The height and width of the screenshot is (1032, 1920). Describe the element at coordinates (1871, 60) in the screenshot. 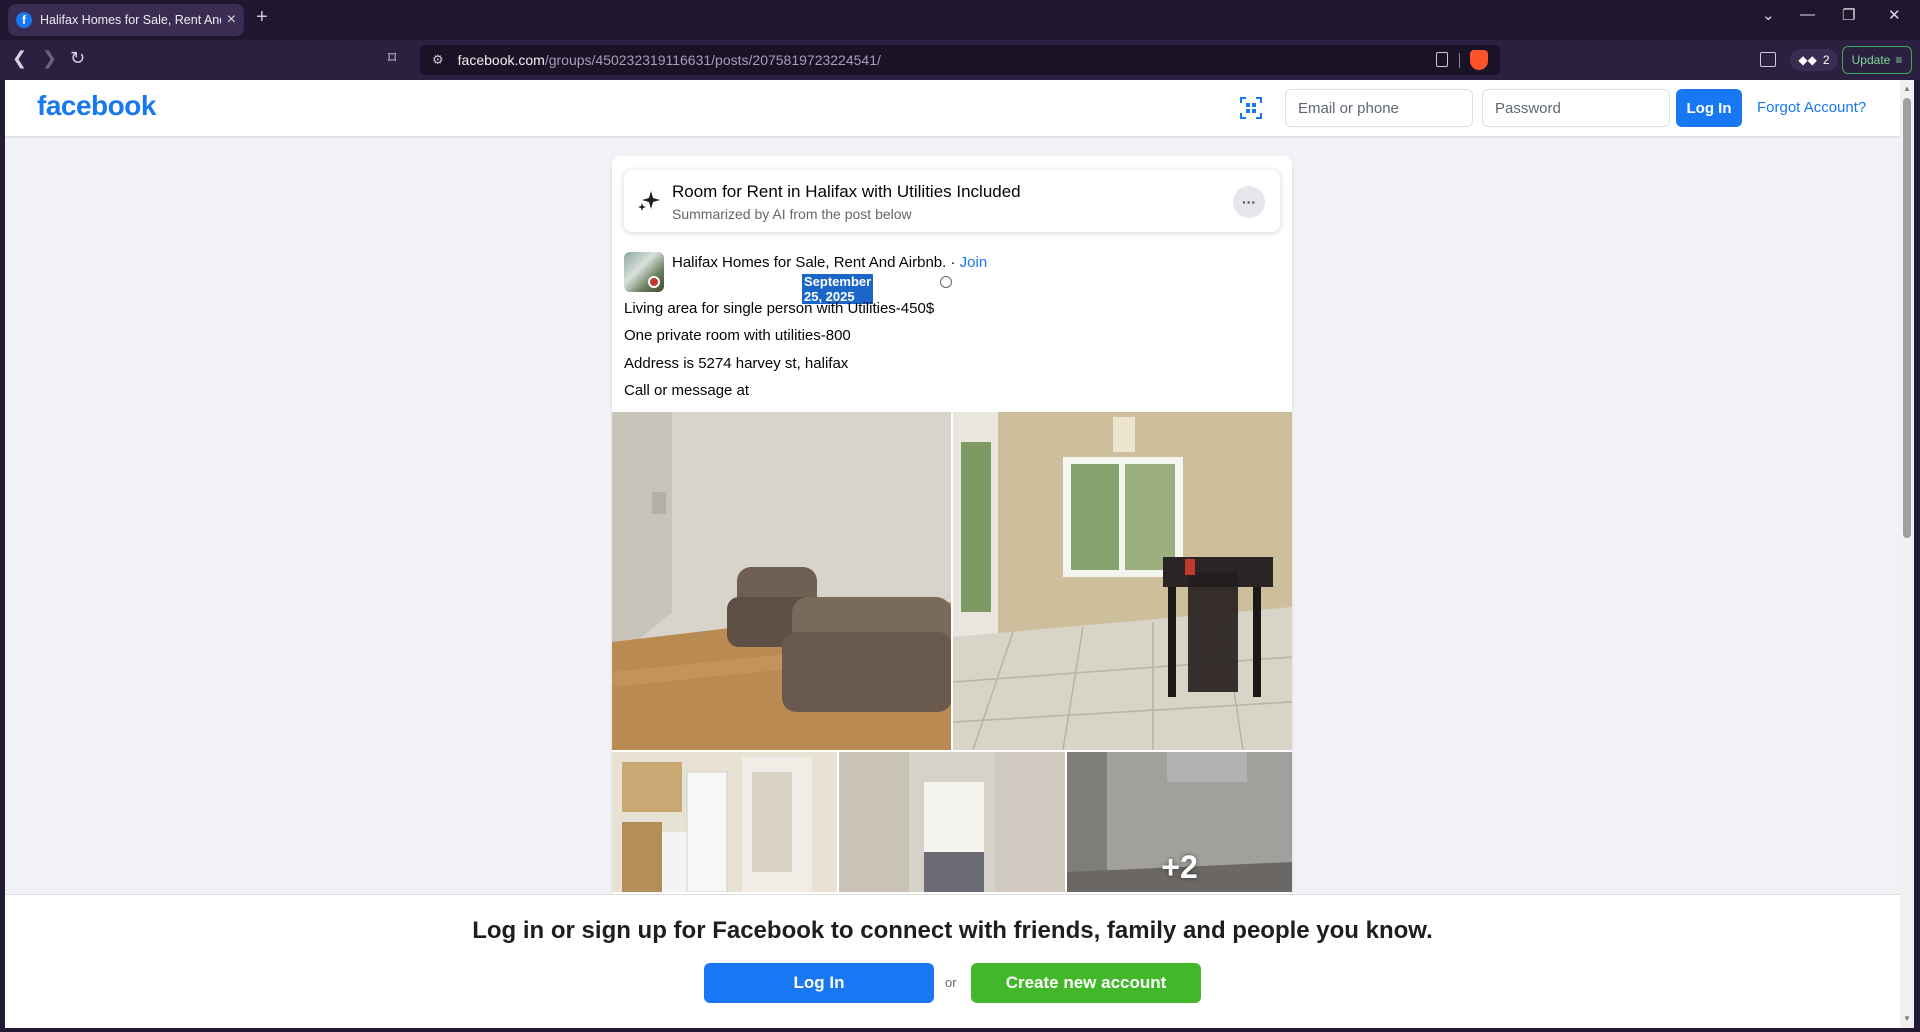

I see `update-label: Update` at that location.